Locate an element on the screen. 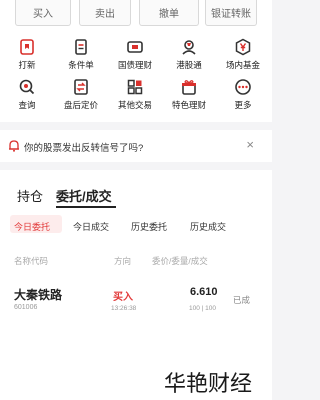 The width and height of the screenshot is (320, 400). sell-button: 卖出 is located at coordinates (105, 13).